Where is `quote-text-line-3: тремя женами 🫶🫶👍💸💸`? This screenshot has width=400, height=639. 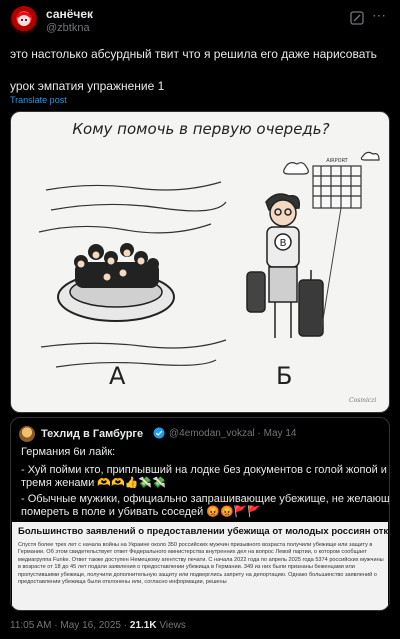
quote-text-line-3: тремя женами 🫶🫶👍💸💸 is located at coordinates (93, 483).